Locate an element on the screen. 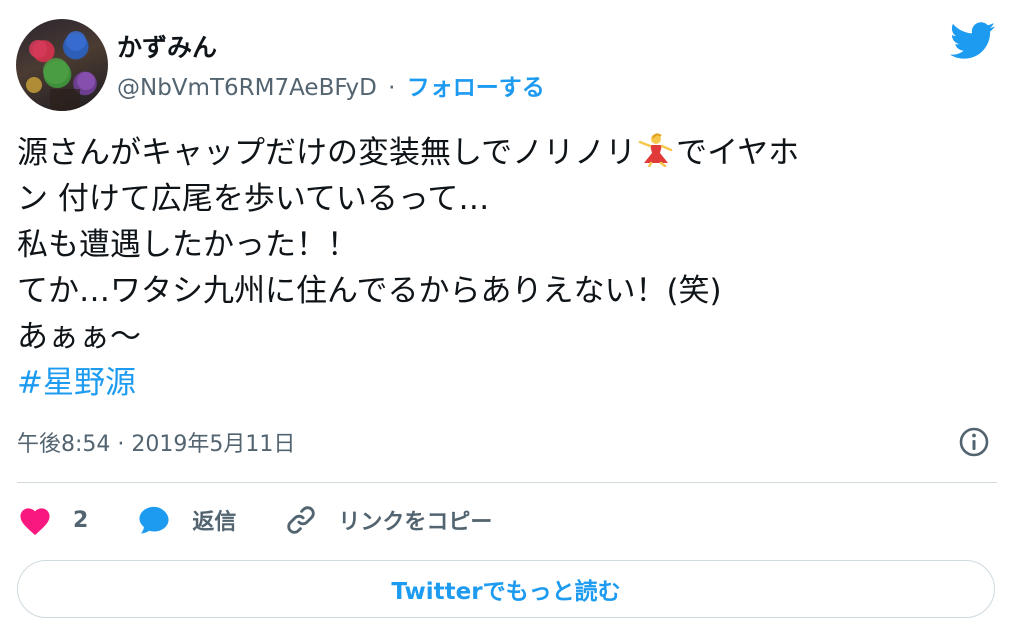 The width and height of the screenshot is (1024, 643). tweet-line-4: てか…ワタシ九州に住んでるからありえない！(笑) is located at coordinates (369, 291).